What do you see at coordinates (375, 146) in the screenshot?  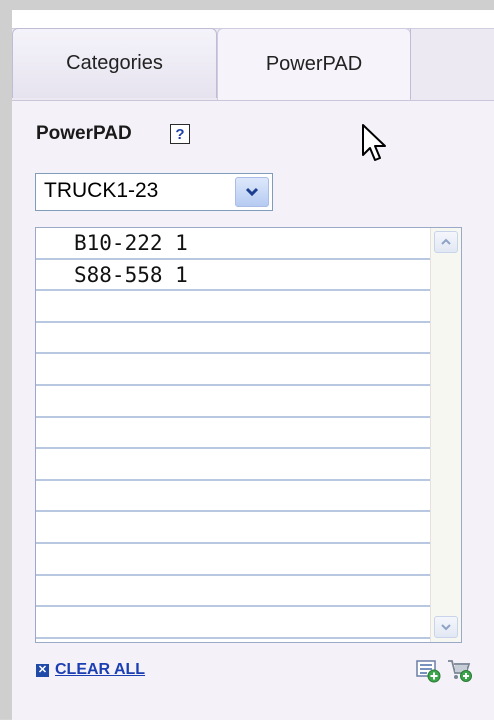 I see `mouse-cursor-icon` at bounding box center [375, 146].